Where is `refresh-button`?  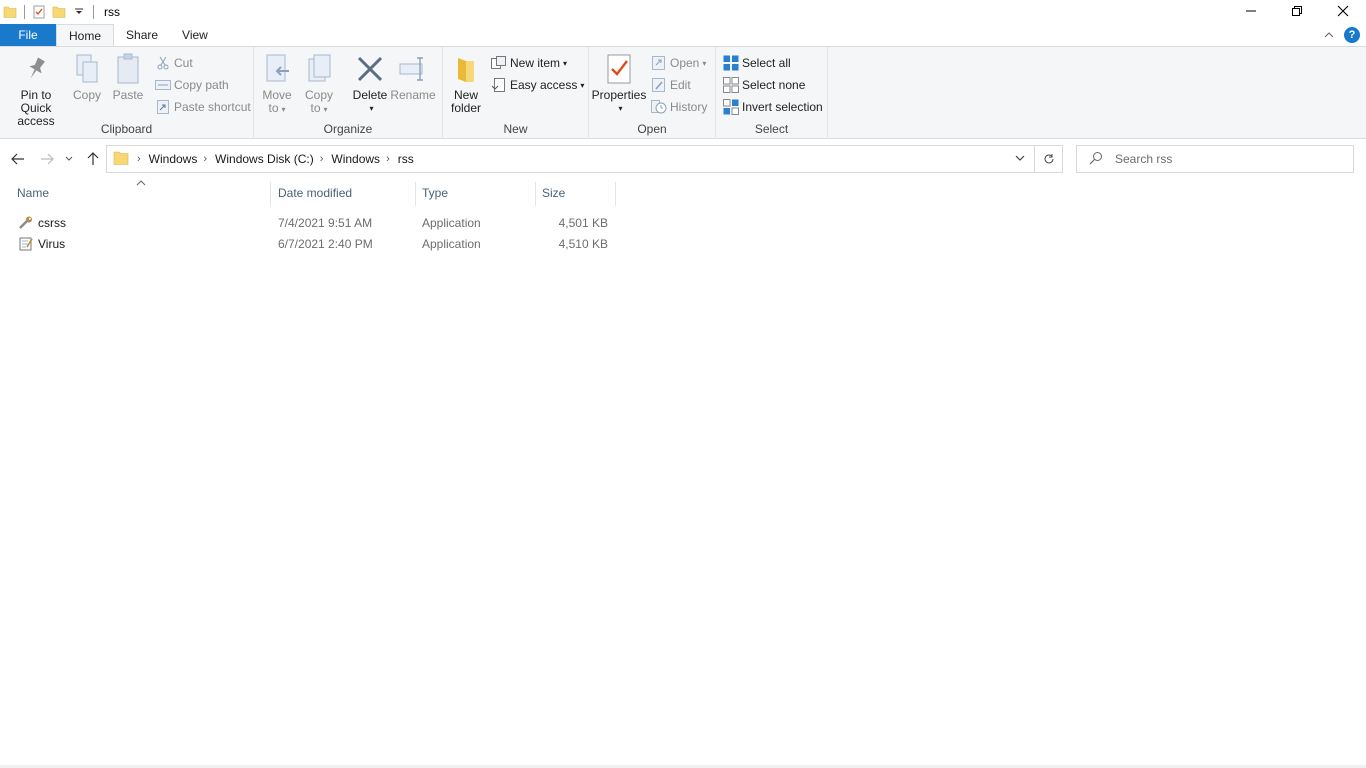
refresh-button is located at coordinates (1049, 159).